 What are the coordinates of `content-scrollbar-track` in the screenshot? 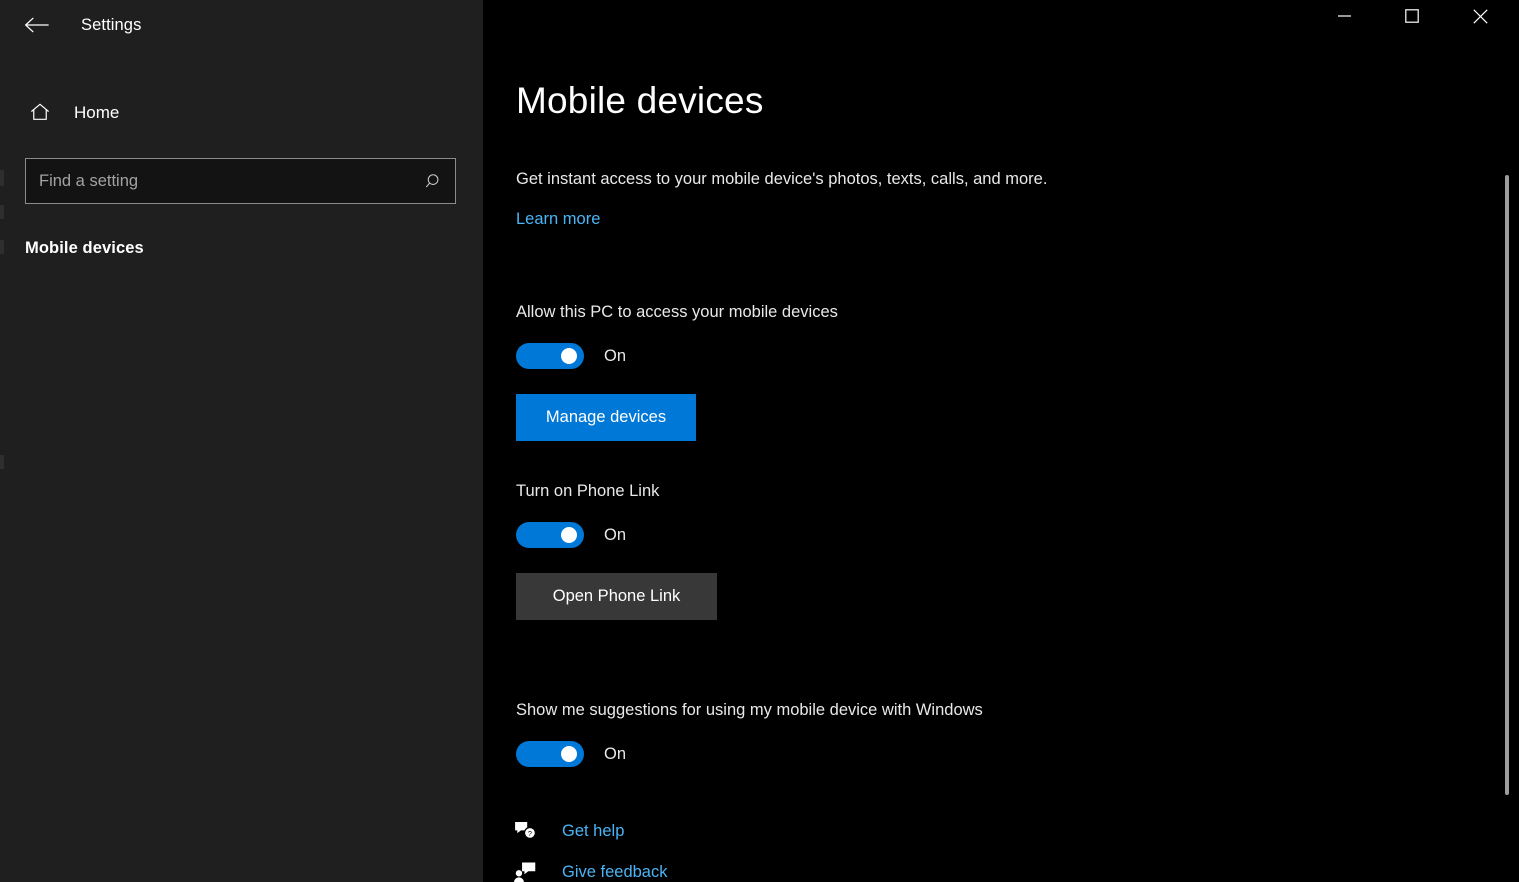 It's located at (1507, 466).